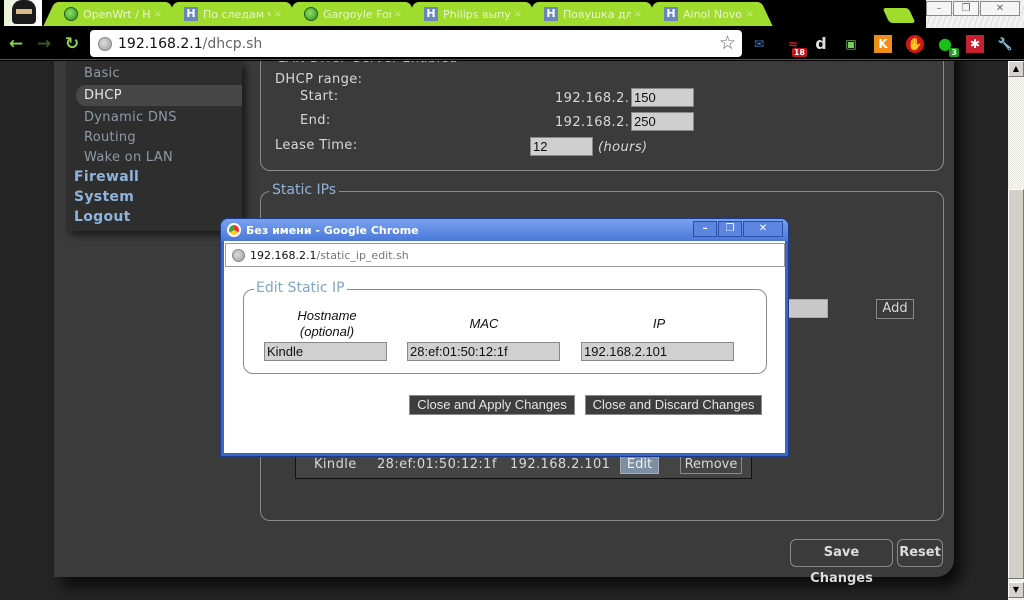  What do you see at coordinates (492, 405) in the screenshot?
I see `close-and-apply-button: Close and Apply Changes` at bounding box center [492, 405].